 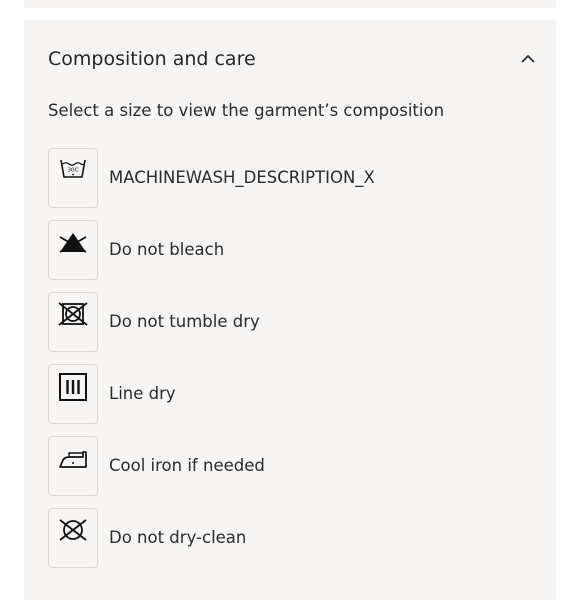 I want to click on care-icon-box: 30C, so click(x=73, y=178).